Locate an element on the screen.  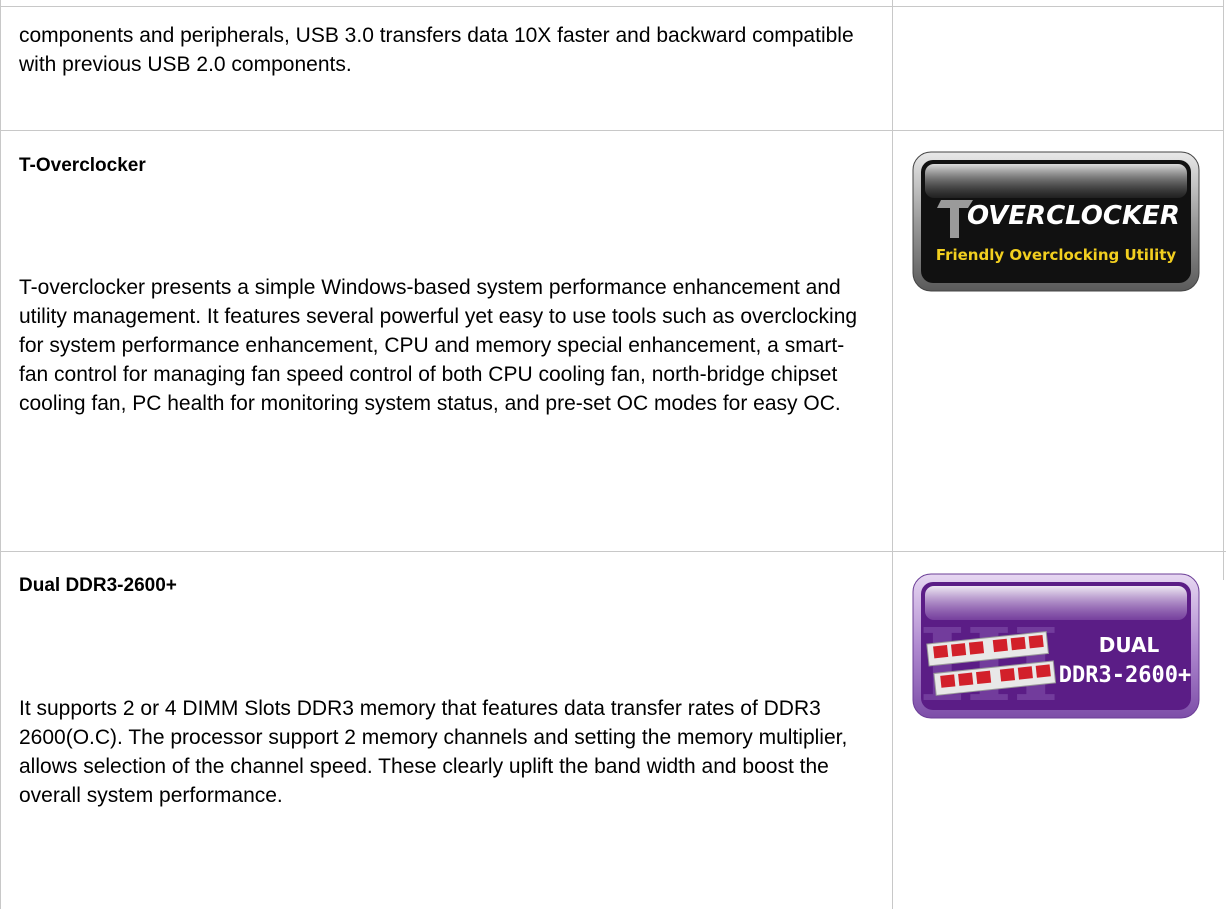
overclocker-logo-text: OVERCLOCKER is located at coordinates (1073, 216).